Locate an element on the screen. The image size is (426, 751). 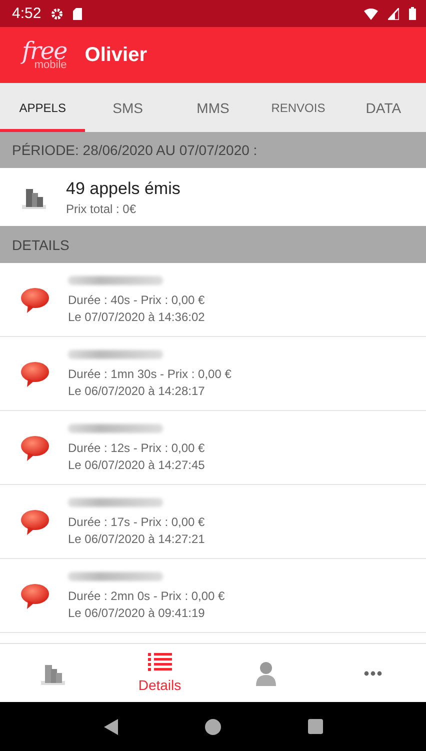
call-duration: Durée : 12s - Prix : 0,00 € is located at coordinates (136, 447).